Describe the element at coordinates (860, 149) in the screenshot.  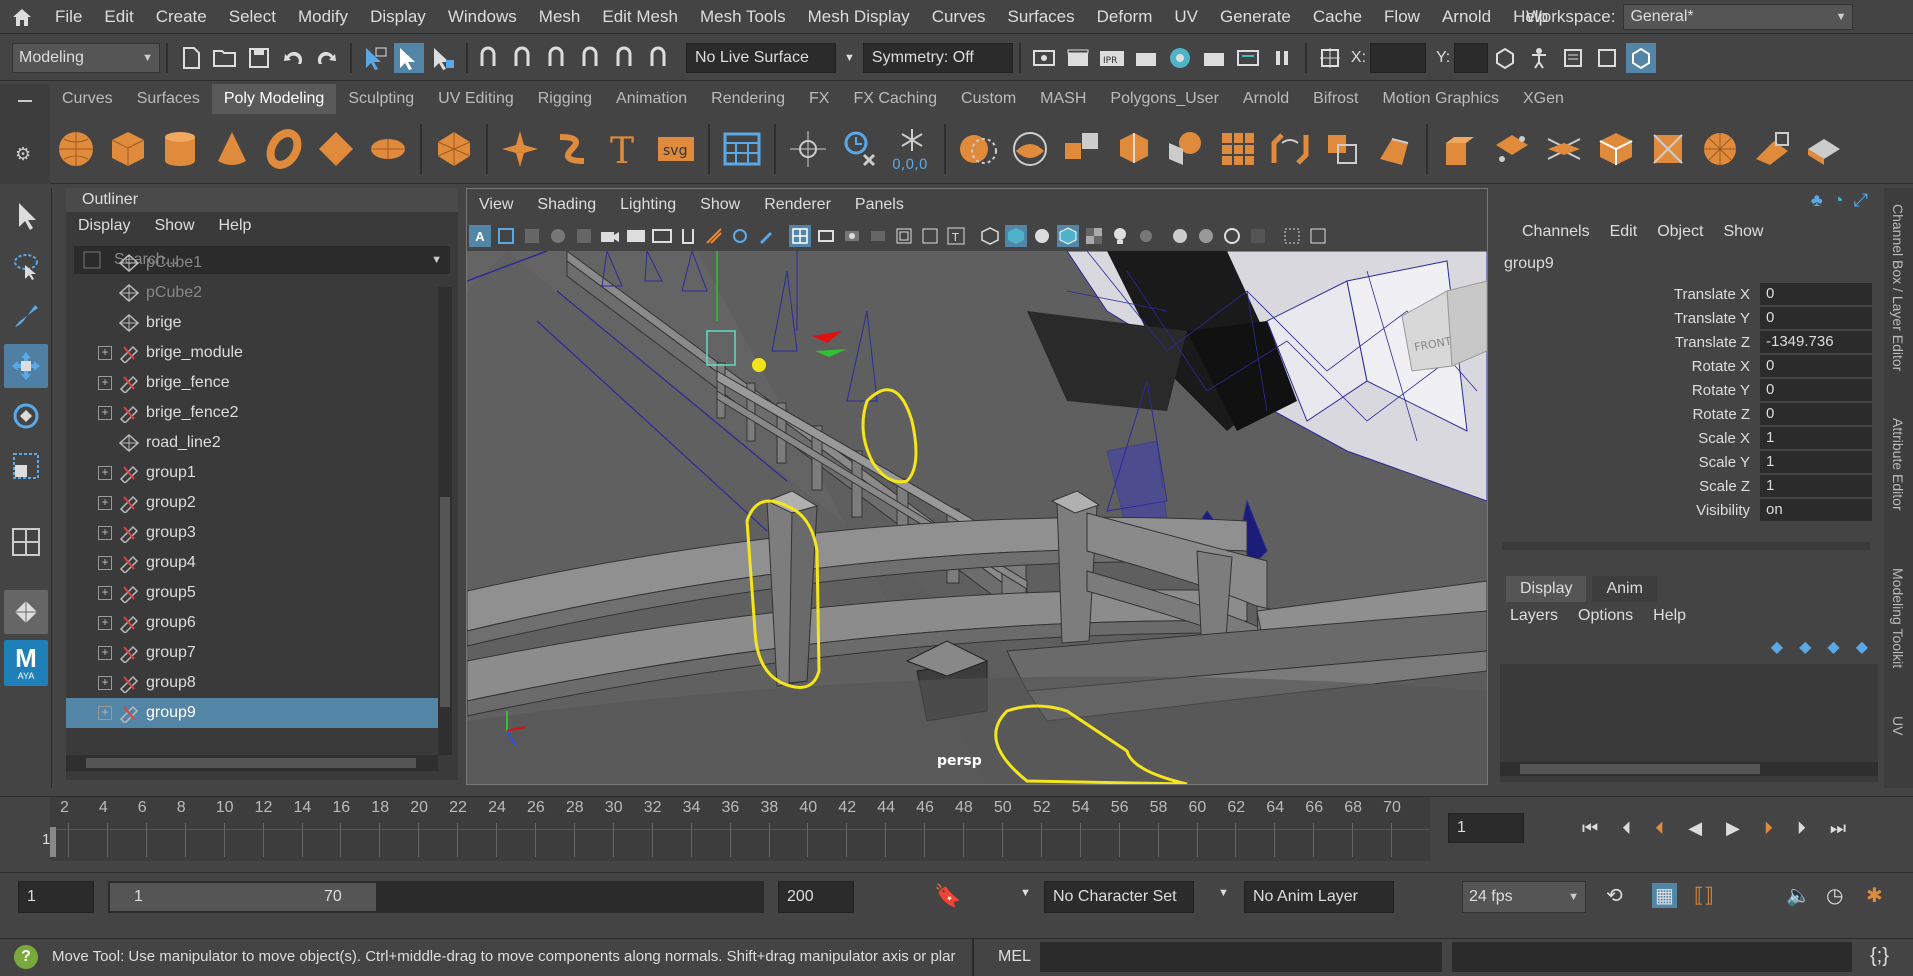
I see `delete-history-icon` at that location.